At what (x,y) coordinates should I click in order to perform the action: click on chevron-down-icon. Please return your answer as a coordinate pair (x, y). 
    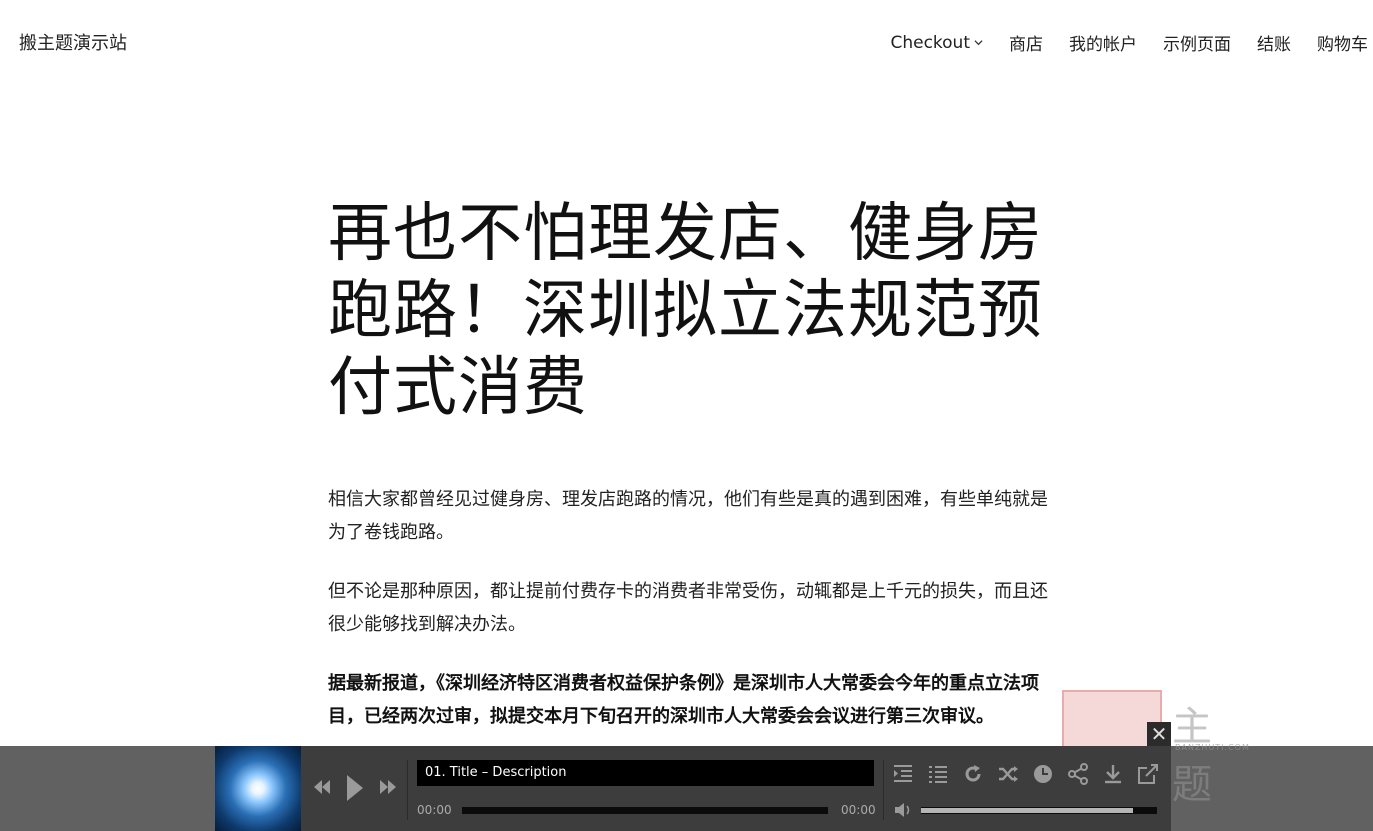
    Looking at the image, I should click on (978, 43).